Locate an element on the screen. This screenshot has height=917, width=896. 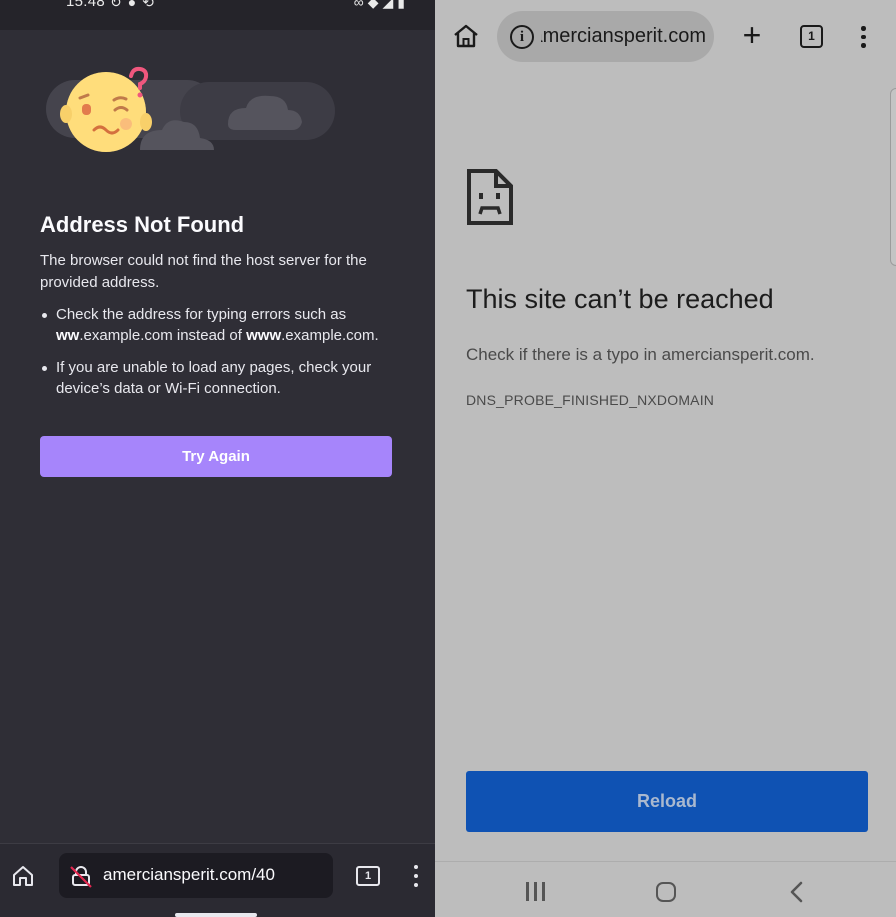
gesture-bar is located at coordinates (216, 915).